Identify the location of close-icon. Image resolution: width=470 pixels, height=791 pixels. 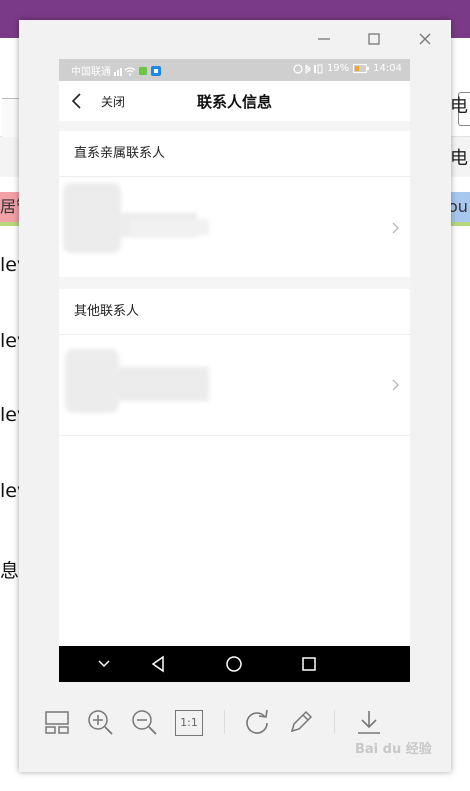
(425, 39).